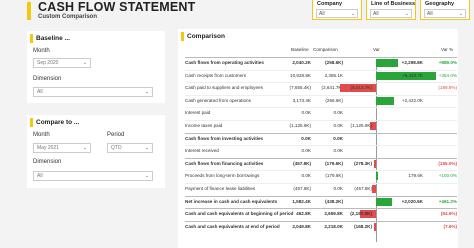  I want to click on row-baseline: 2,040.2K, so click(301, 62).